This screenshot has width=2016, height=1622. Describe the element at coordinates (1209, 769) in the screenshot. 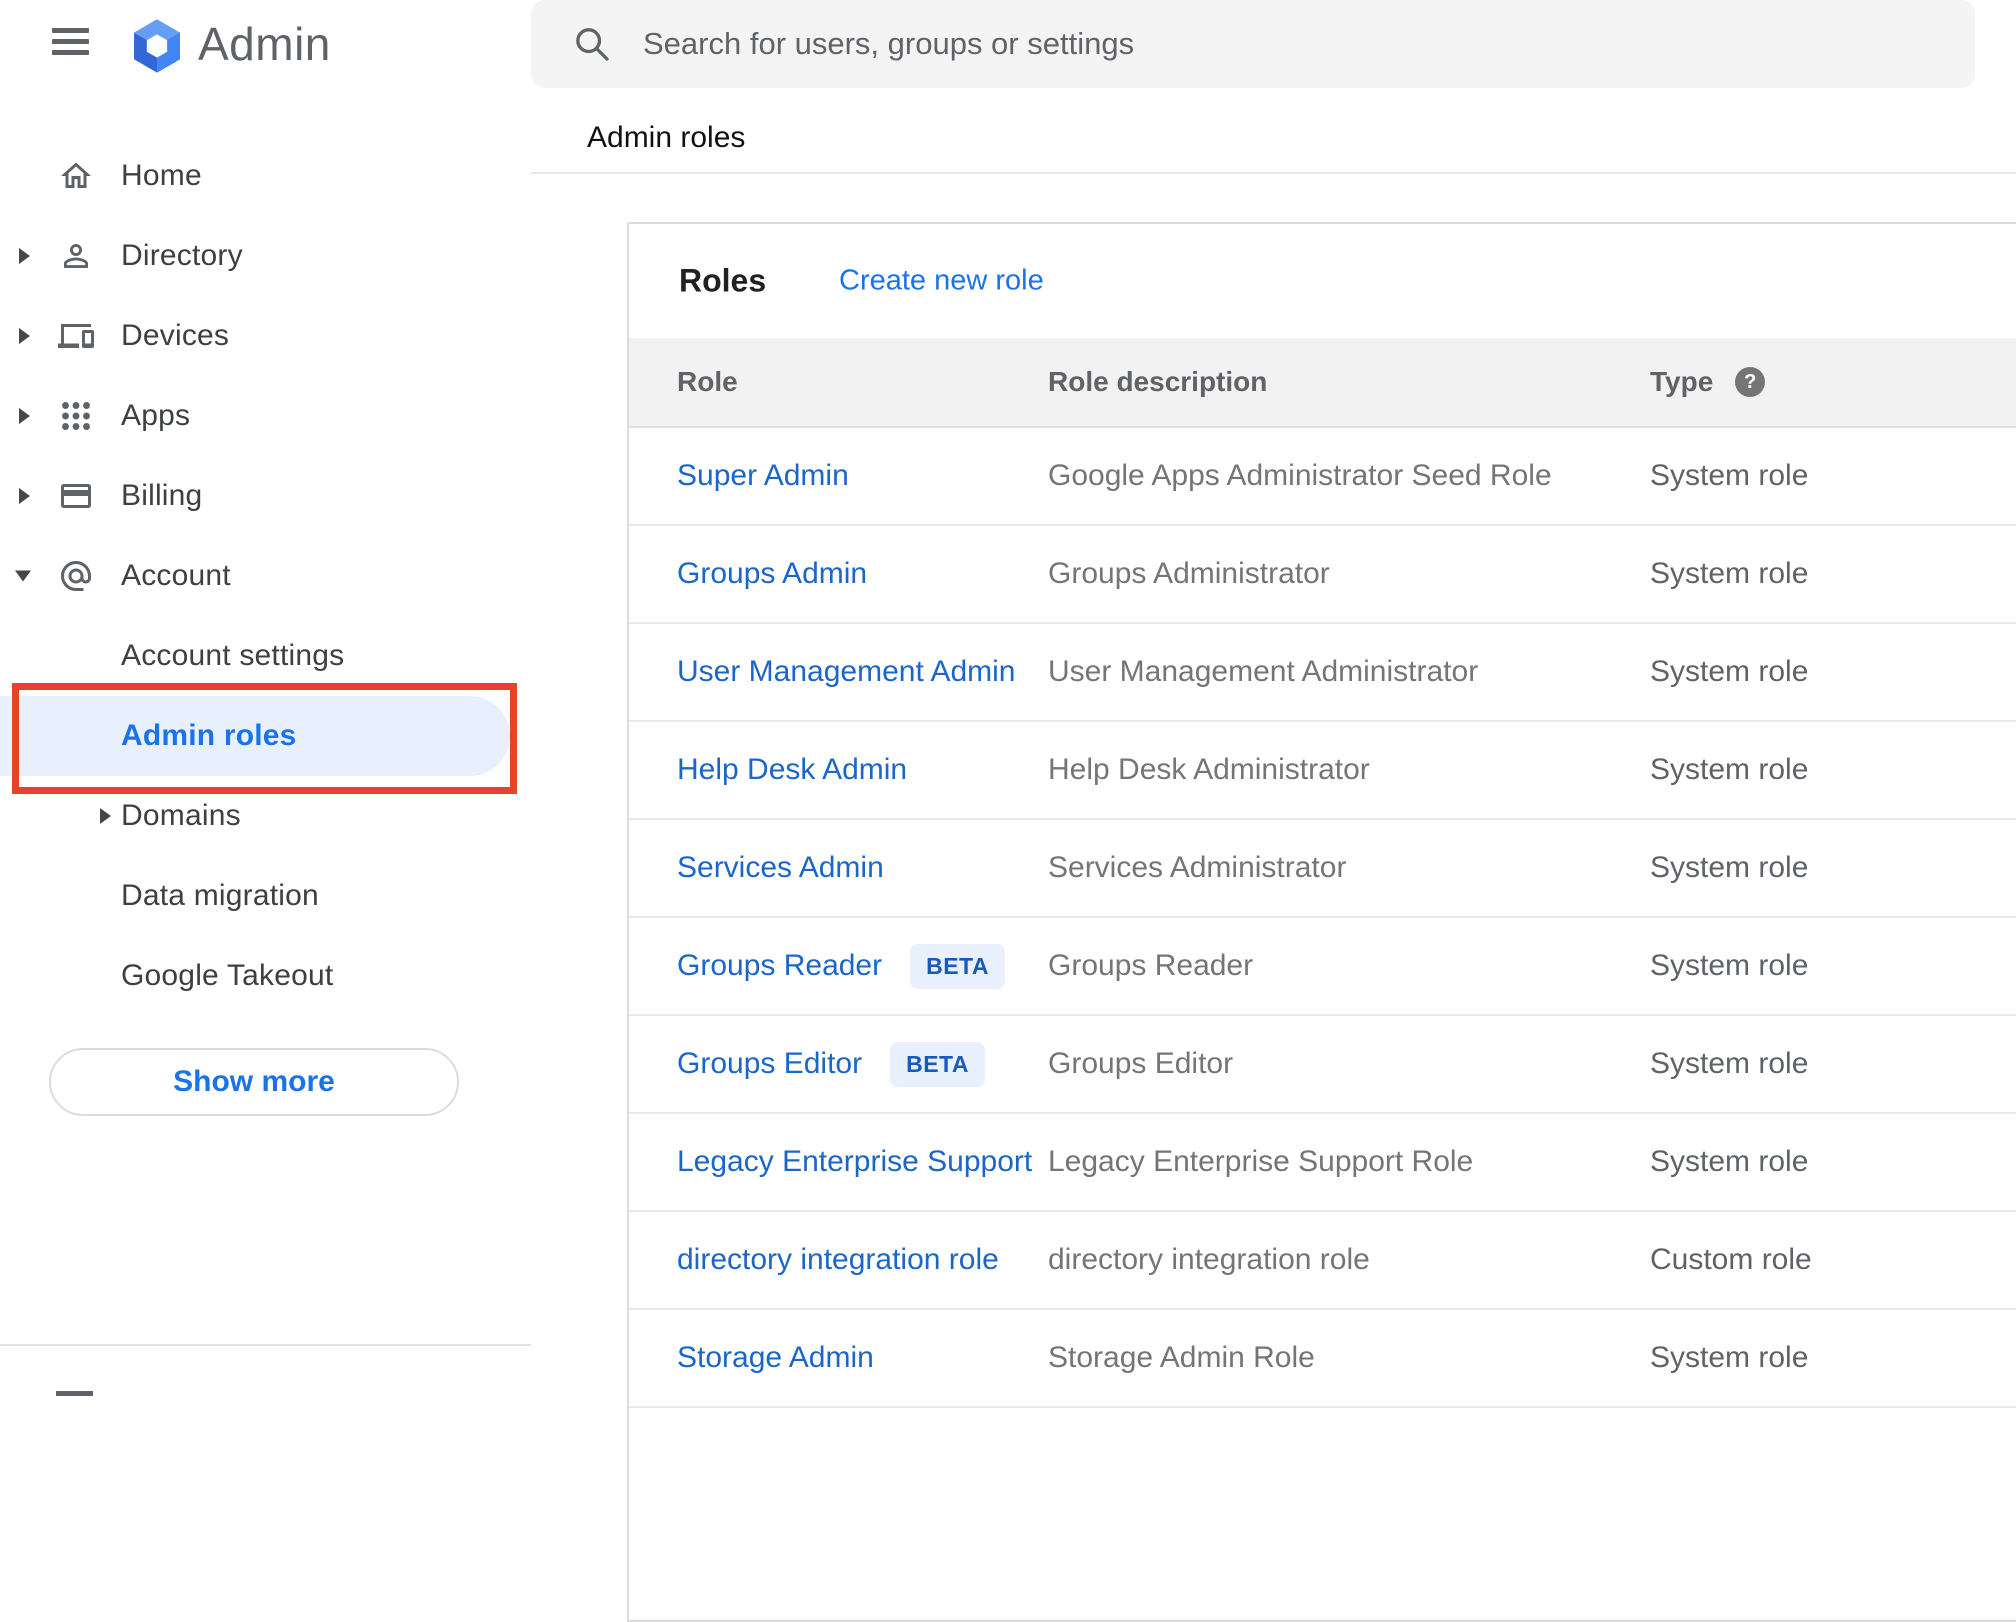

I see `role-description: Help Desk Administrator` at that location.